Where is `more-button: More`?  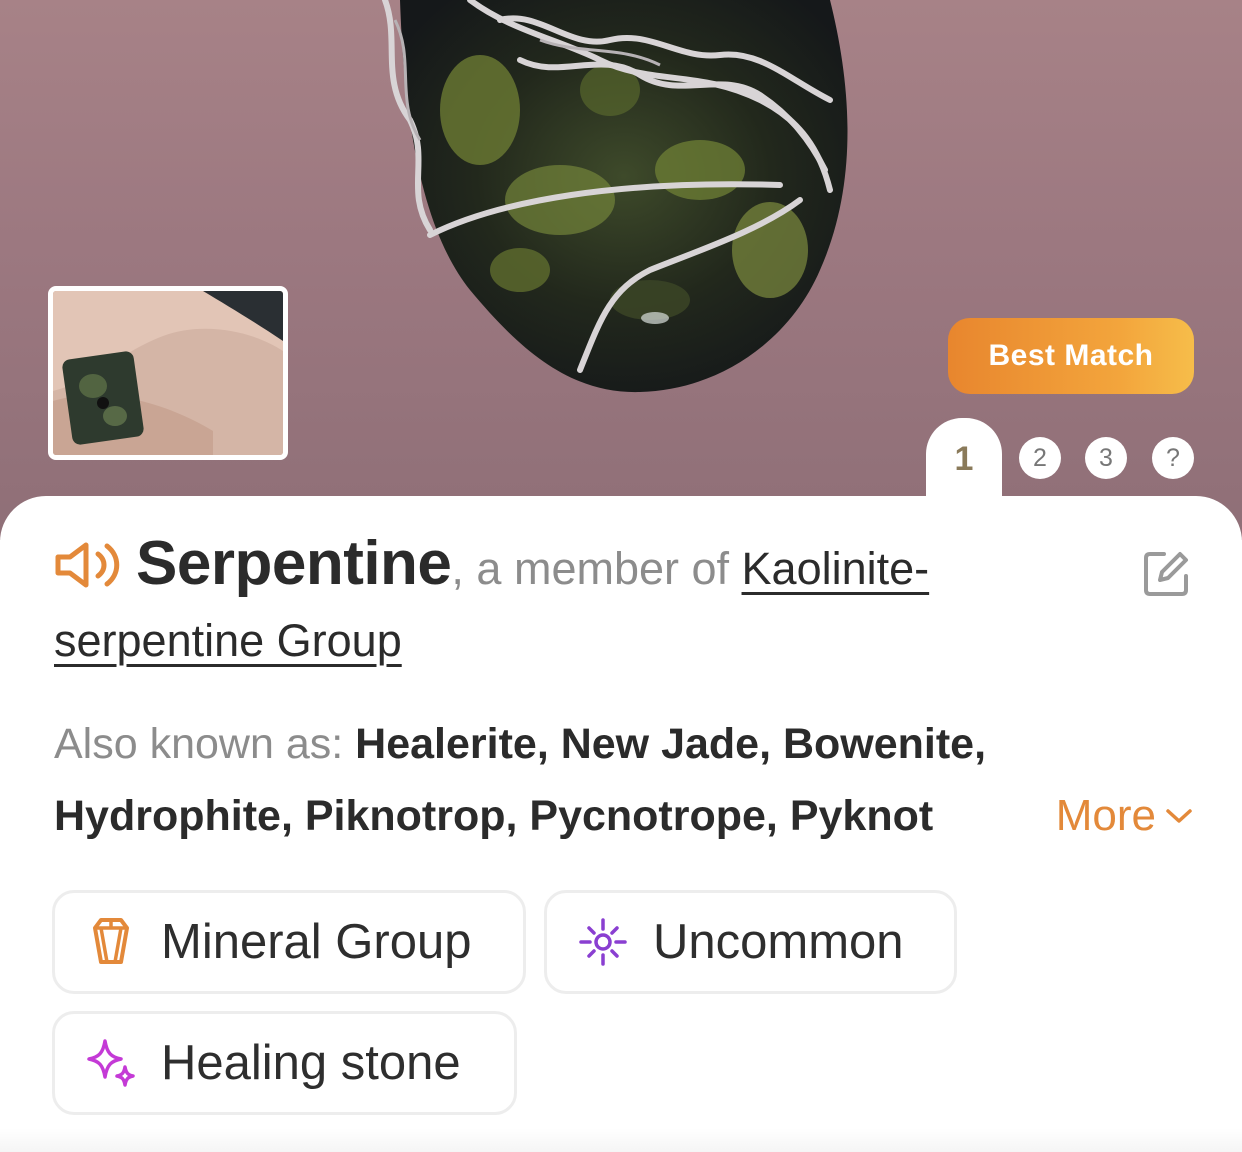 more-button: More is located at coordinates (1089, 816).